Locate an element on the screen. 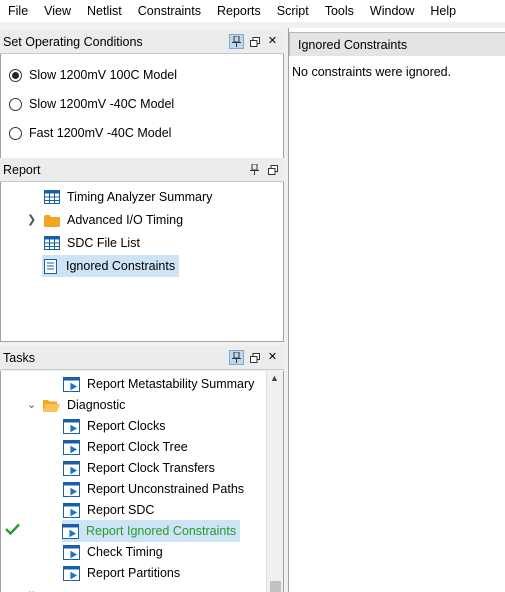  tab-ignored-constraints: Ignored Constraints is located at coordinates (397, 44).